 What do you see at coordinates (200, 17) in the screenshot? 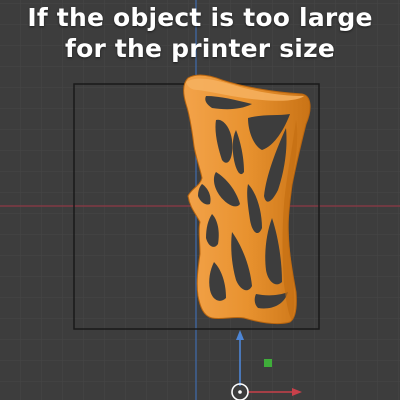
I see `caption-line-1: If the object is too large` at bounding box center [200, 17].